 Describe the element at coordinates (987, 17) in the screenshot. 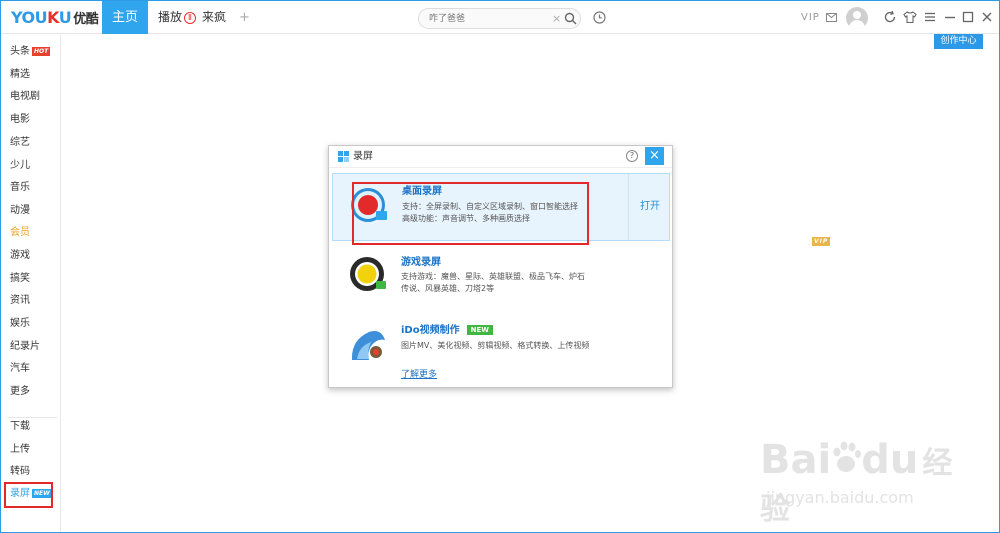

I see `close-icon` at that location.